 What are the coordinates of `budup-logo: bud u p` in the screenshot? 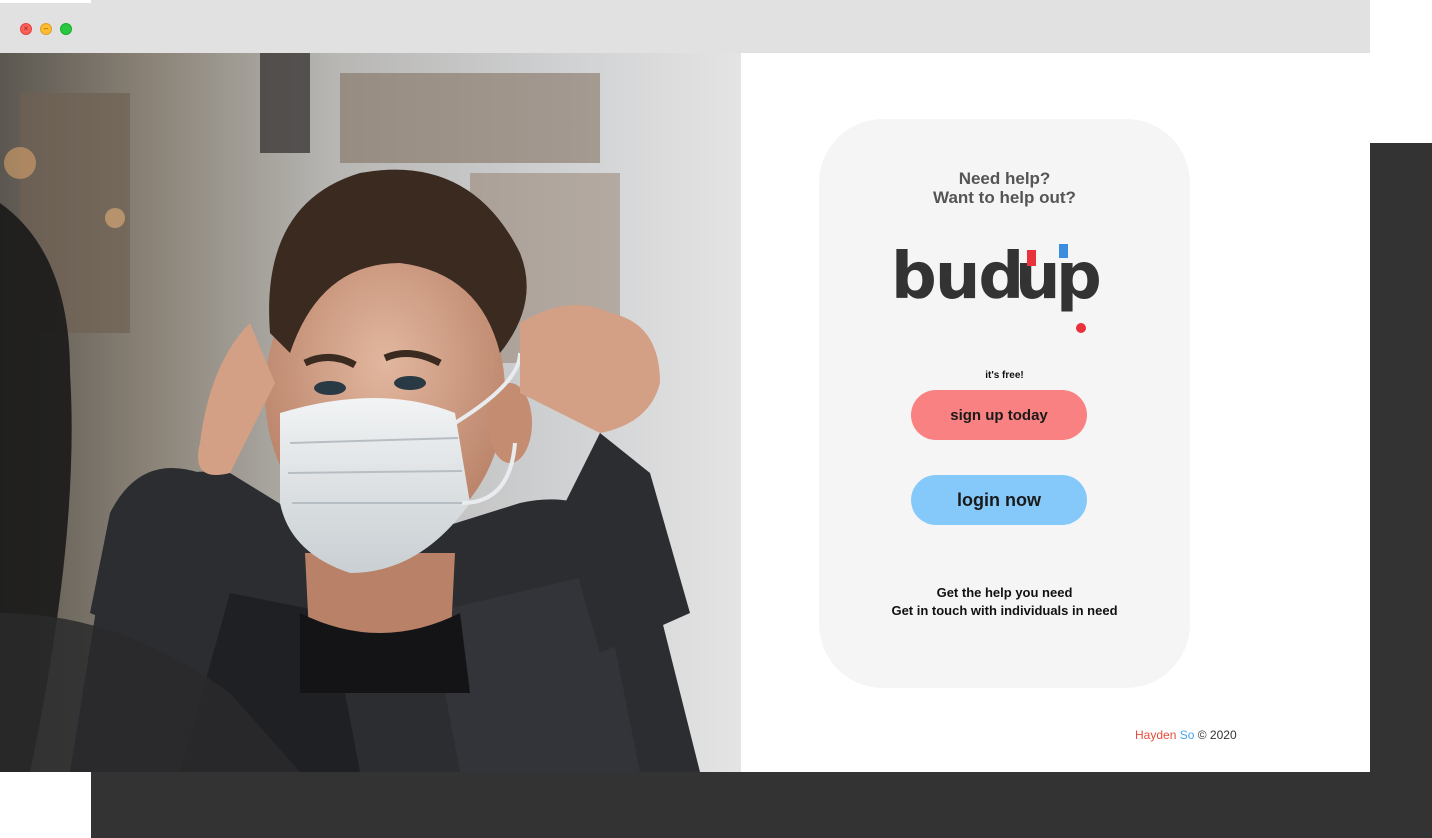 It's located at (1011, 286).